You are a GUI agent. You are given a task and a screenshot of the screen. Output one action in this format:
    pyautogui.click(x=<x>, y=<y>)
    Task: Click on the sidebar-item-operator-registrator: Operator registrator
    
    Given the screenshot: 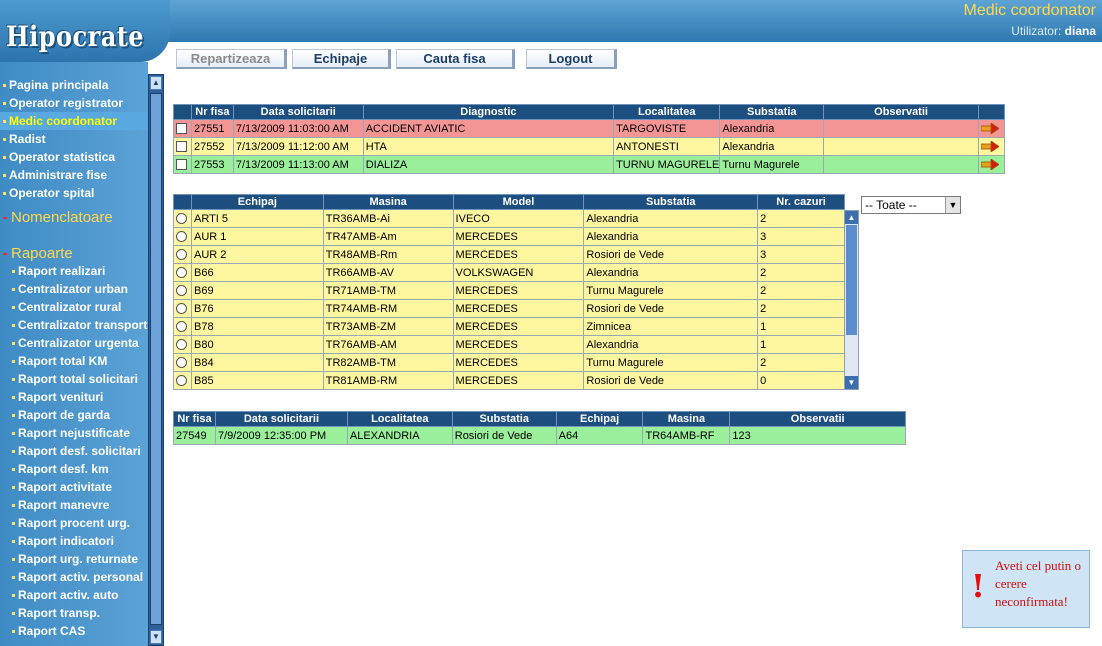 What is the action you would take?
    pyautogui.click(x=74, y=103)
    